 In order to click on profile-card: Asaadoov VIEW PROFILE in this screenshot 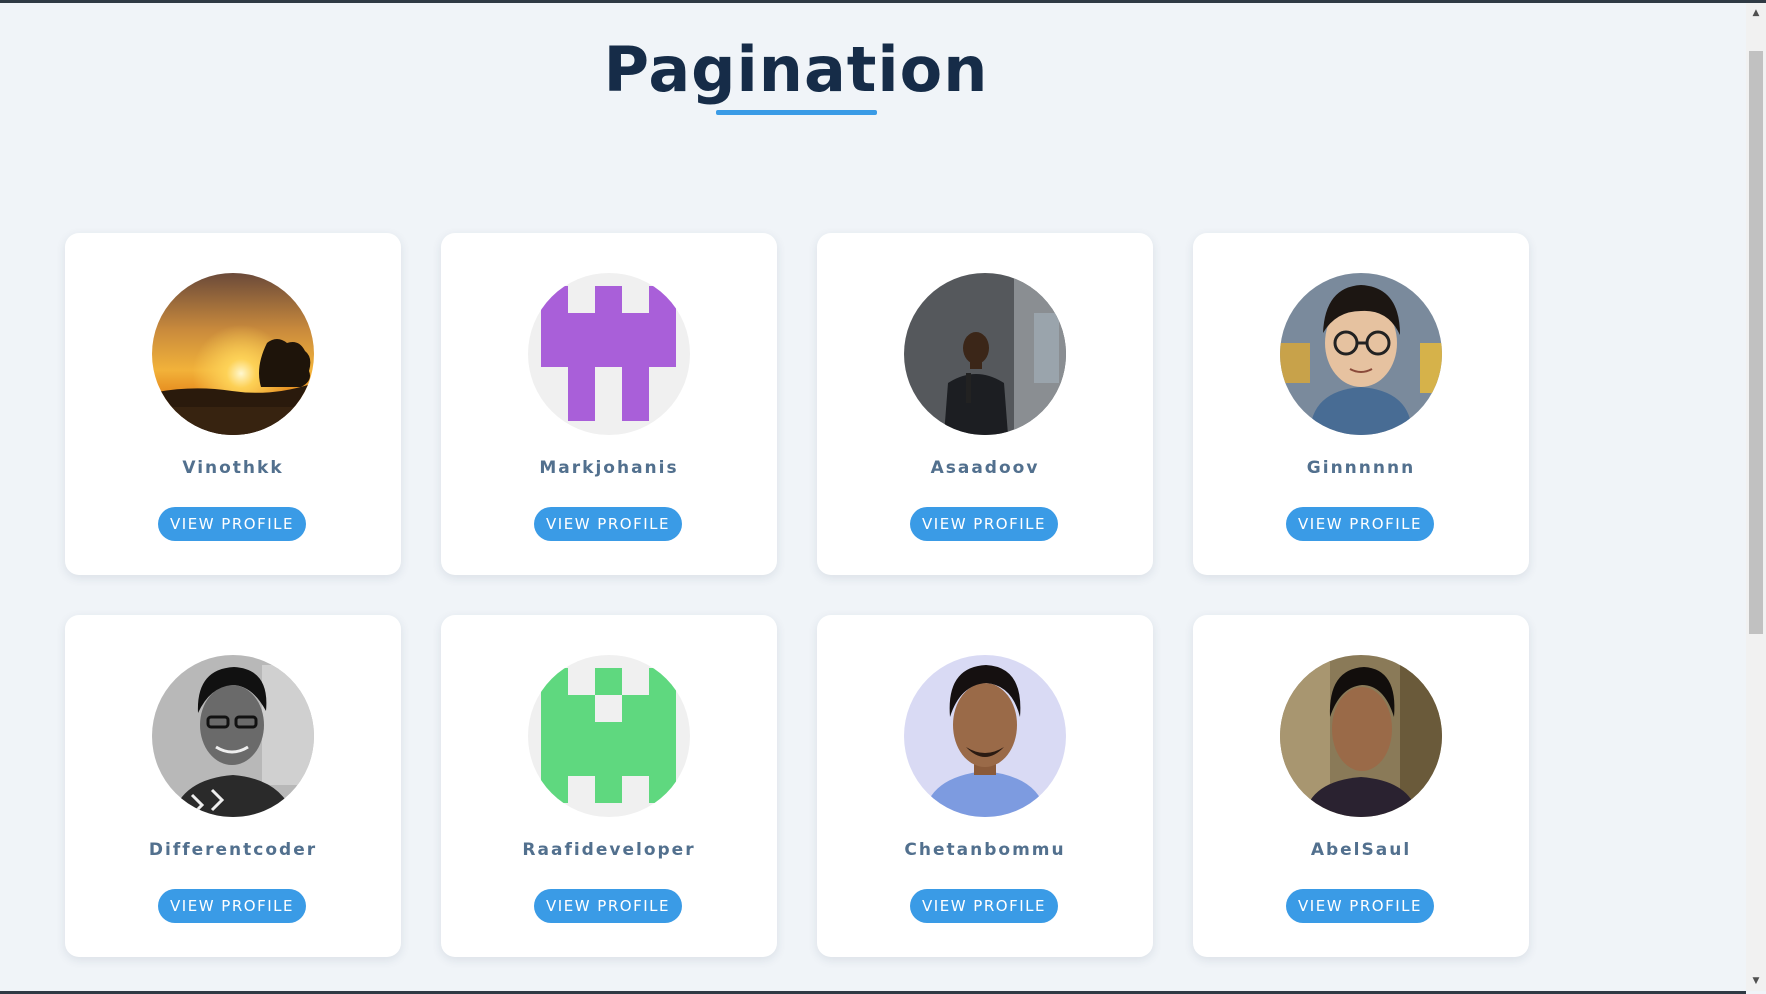, I will do `click(985, 404)`.